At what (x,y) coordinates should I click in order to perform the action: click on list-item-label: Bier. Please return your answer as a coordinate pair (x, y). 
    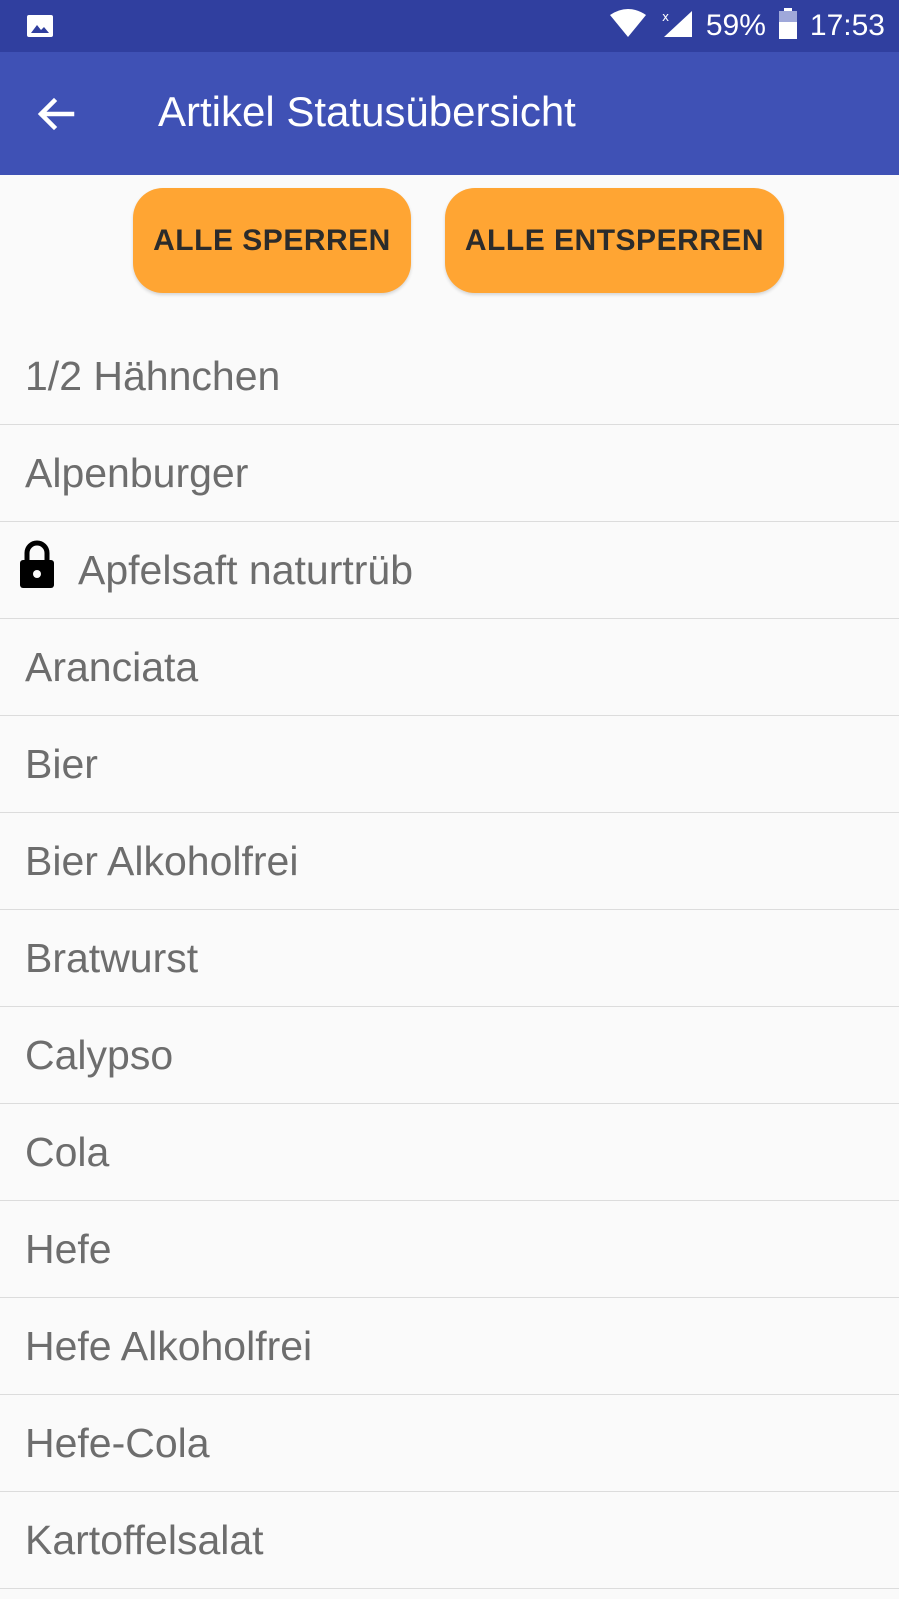
    Looking at the image, I should click on (61, 763).